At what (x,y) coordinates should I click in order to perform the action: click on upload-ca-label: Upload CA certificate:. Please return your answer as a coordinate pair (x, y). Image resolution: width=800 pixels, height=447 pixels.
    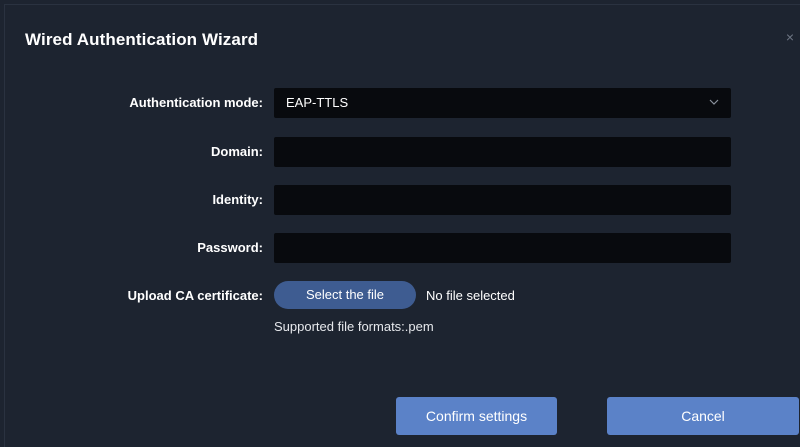
    Looking at the image, I should click on (195, 295).